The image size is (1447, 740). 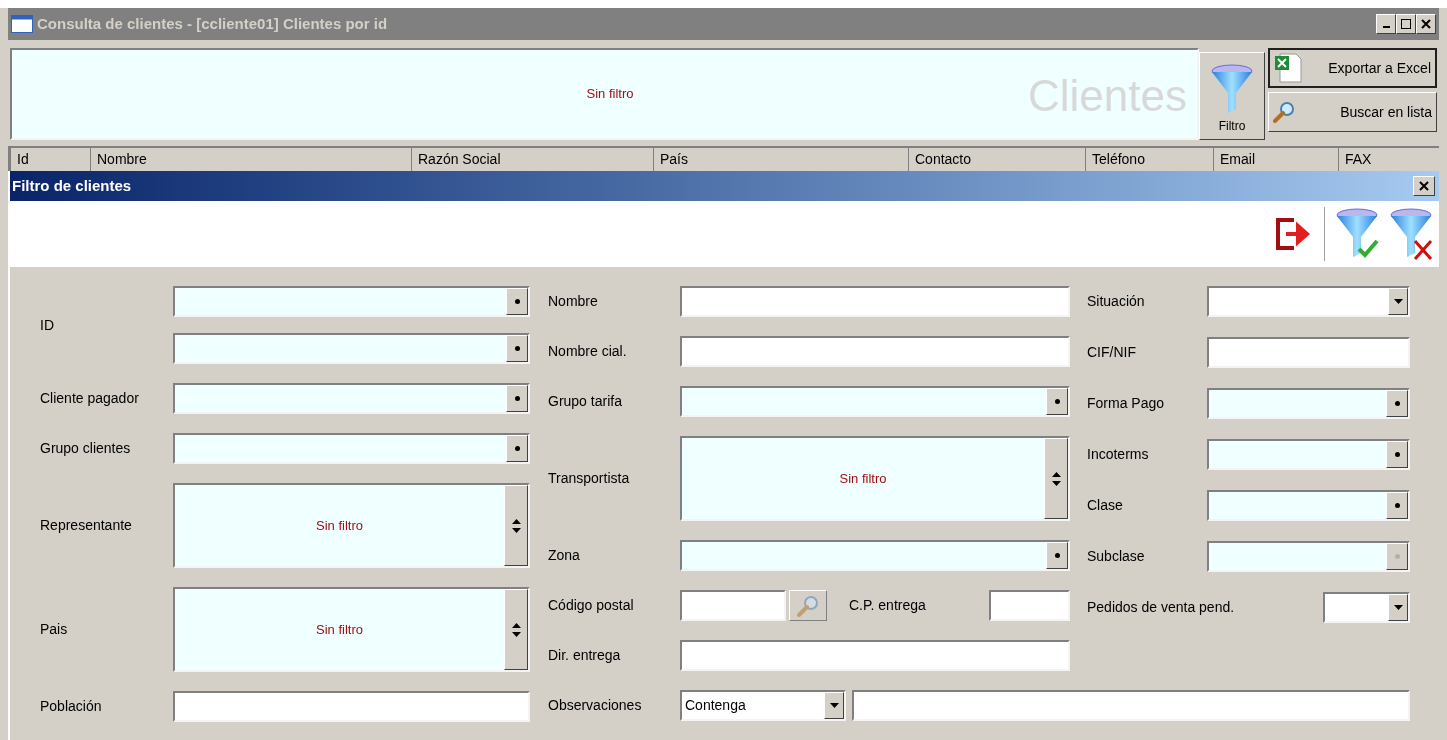 What do you see at coordinates (888, 605) in the screenshot?
I see `field-label: C.P. entrega` at bounding box center [888, 605].